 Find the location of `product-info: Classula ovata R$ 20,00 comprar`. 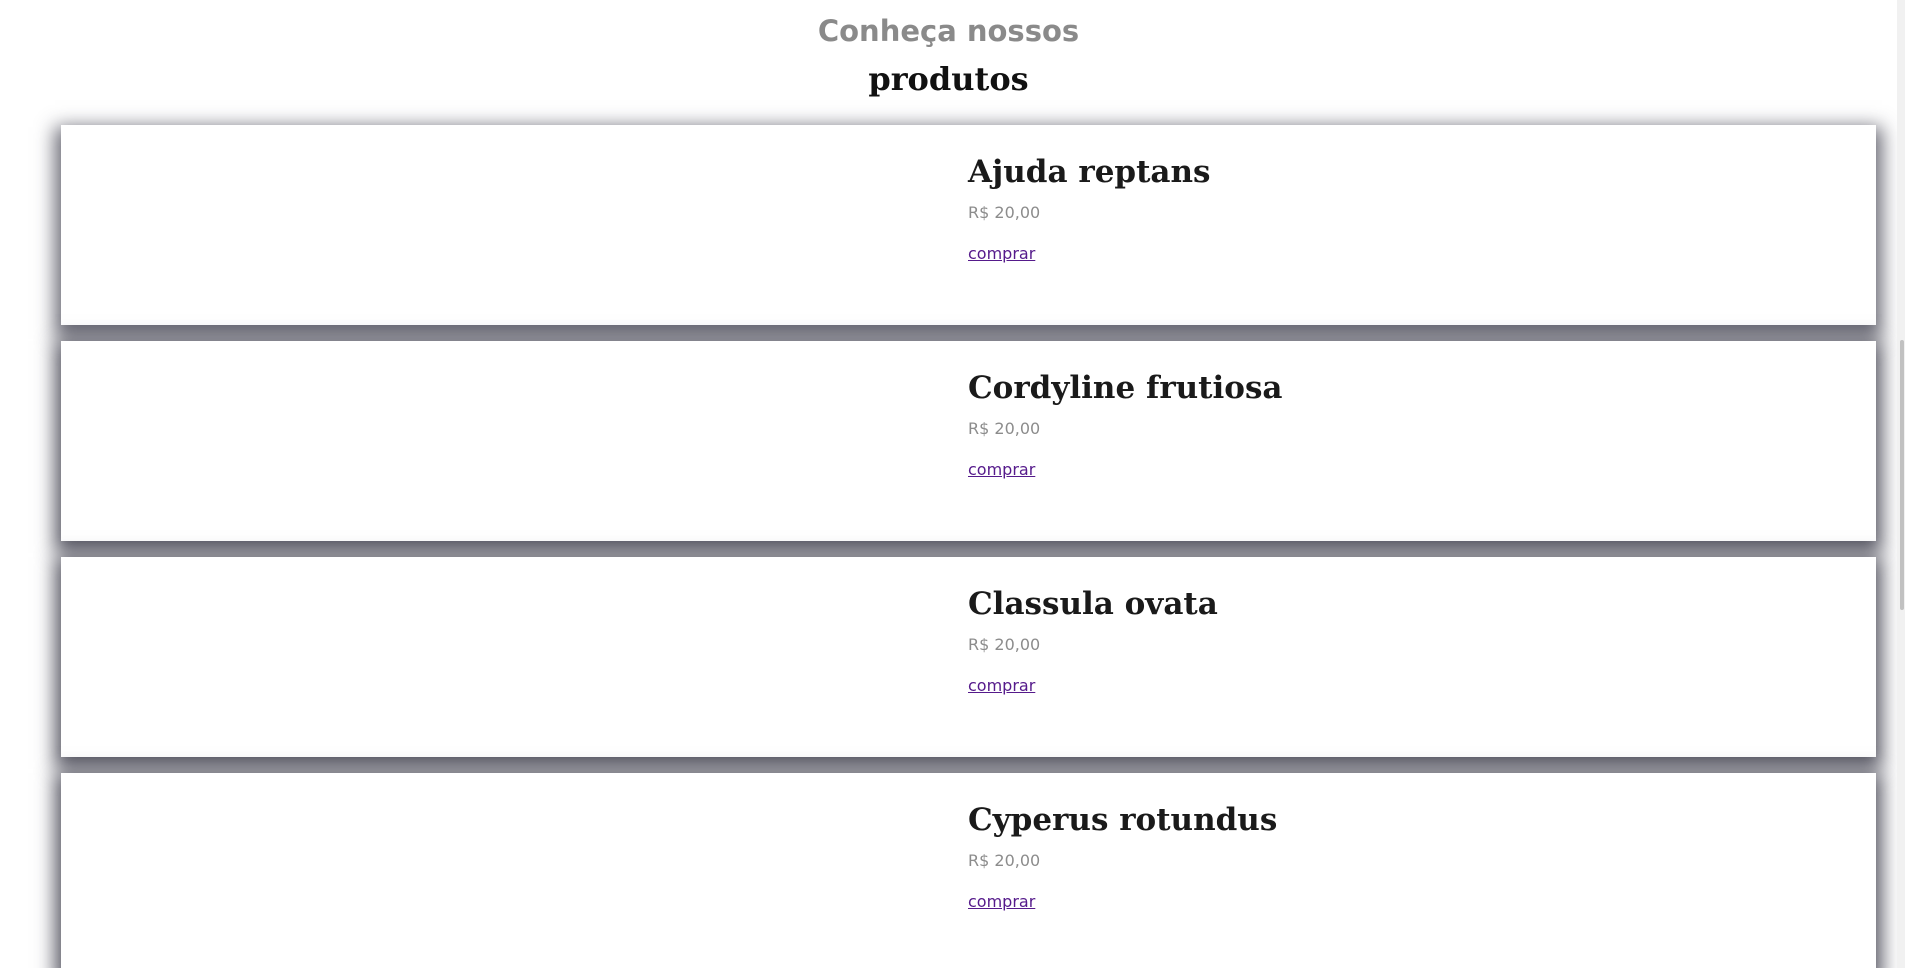

product-info: Classula ovata R$ 20,00 comprar is located at coordinates (1093, 640).